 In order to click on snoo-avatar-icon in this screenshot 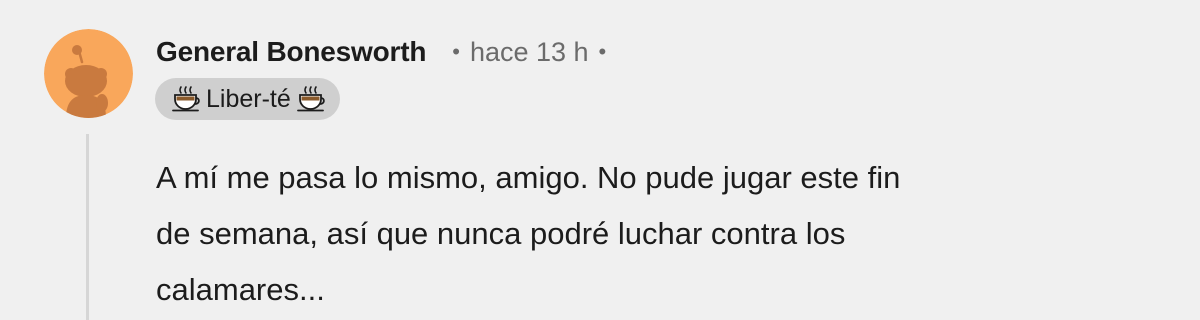, I will do `click(88, 73)`.